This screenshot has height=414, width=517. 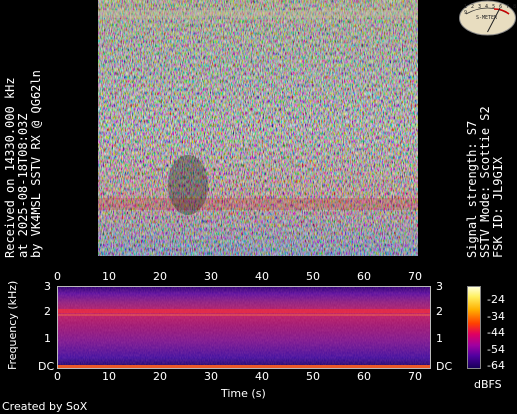 I want to click on colorbar-tick-44: -44, so click(x=496, y=332).